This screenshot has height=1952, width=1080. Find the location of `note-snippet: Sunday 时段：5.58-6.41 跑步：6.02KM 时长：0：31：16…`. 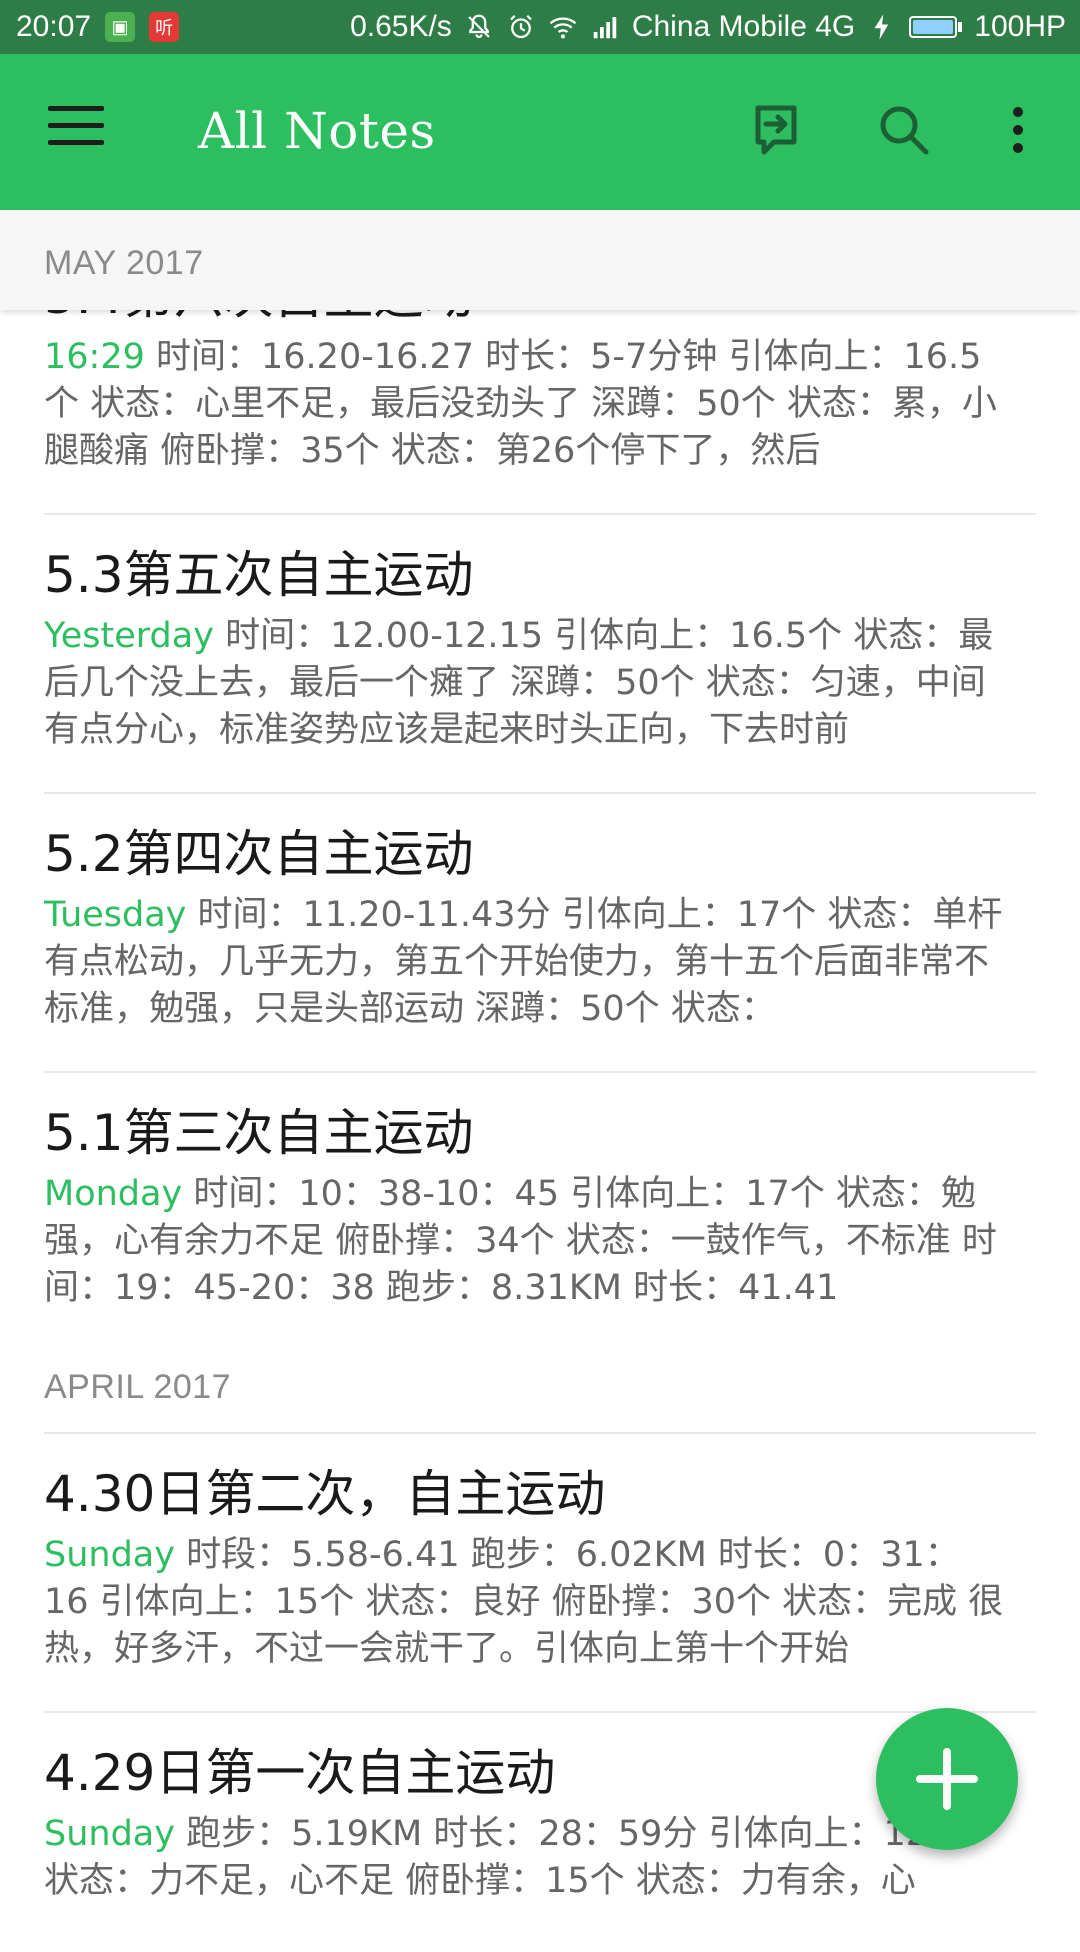

note-snippet: Sunday 时段：5.58-6.41 跑步：6.02KM 时长：0：31：16… is located at coordinates (524, 1602).